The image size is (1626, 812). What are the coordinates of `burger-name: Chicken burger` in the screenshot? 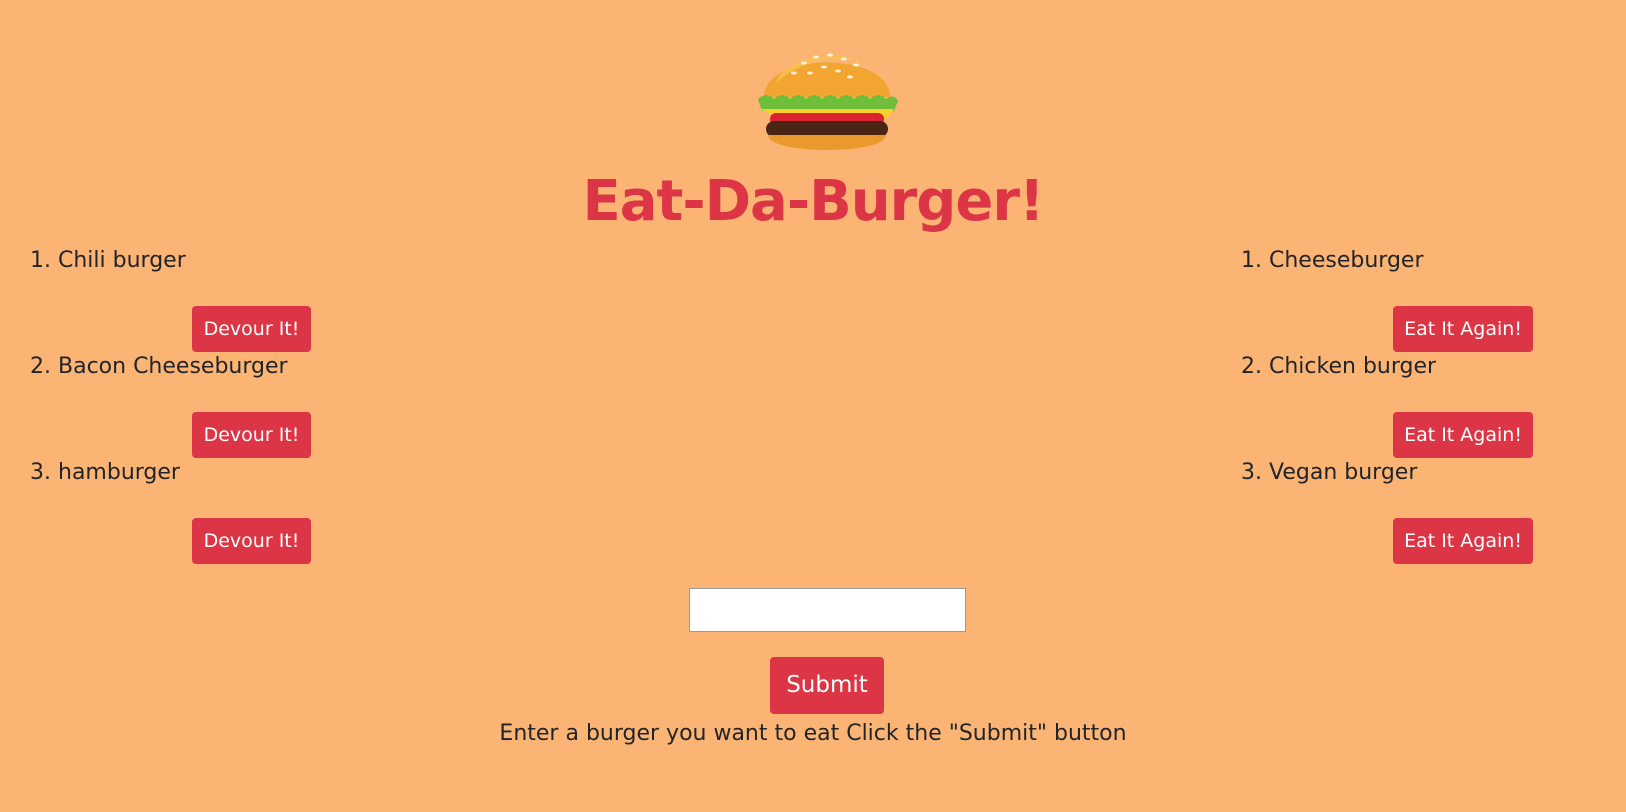 It's located at (1353, 366).